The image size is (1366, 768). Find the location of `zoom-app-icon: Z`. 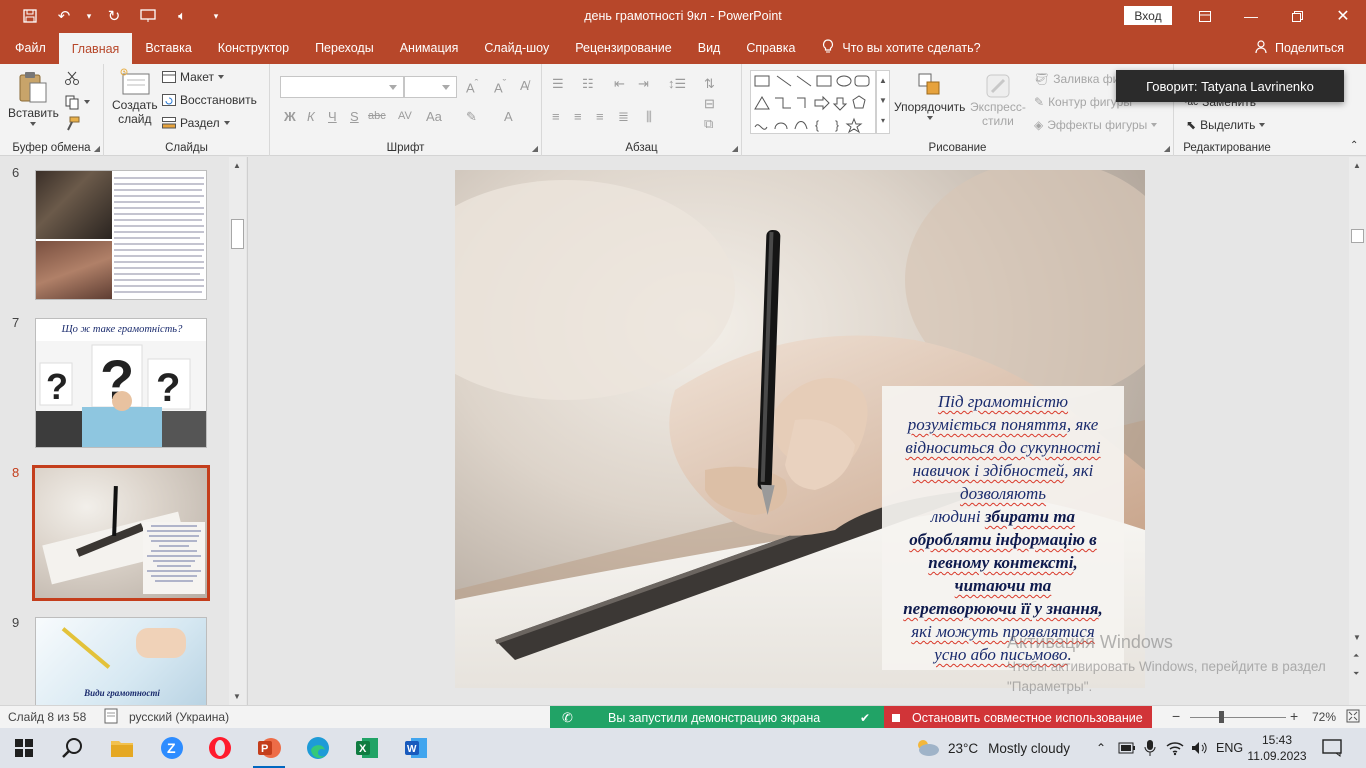

zoom-app-icon: Z is located at coordinates (172, 748).